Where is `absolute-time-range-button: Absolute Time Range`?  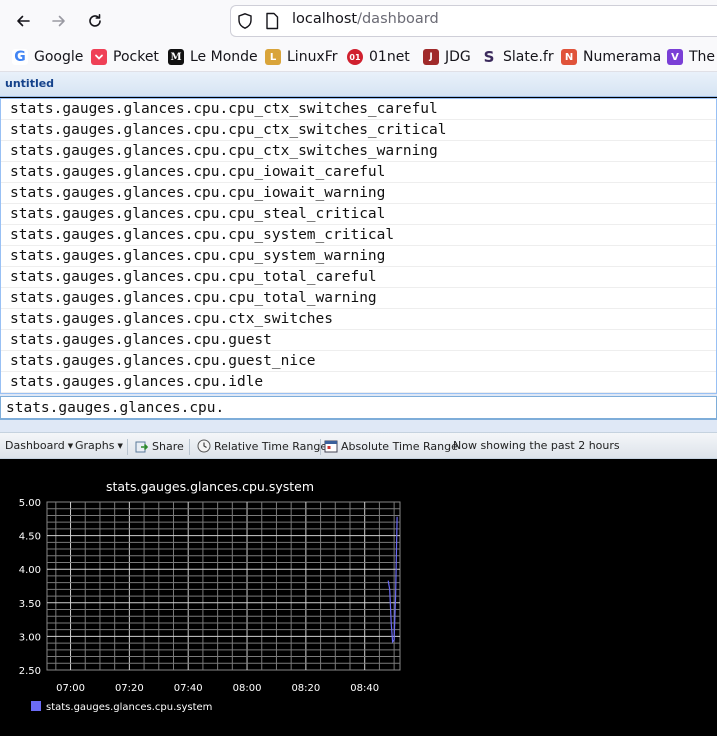 absolute-time-range-button: Absolute Time Range is located at coordinates (391, 446).